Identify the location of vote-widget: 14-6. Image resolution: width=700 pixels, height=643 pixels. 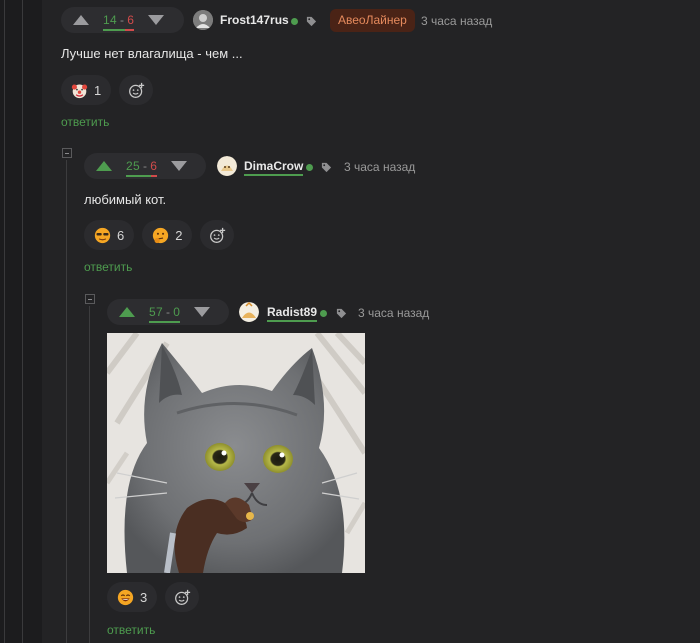
(122, 20).